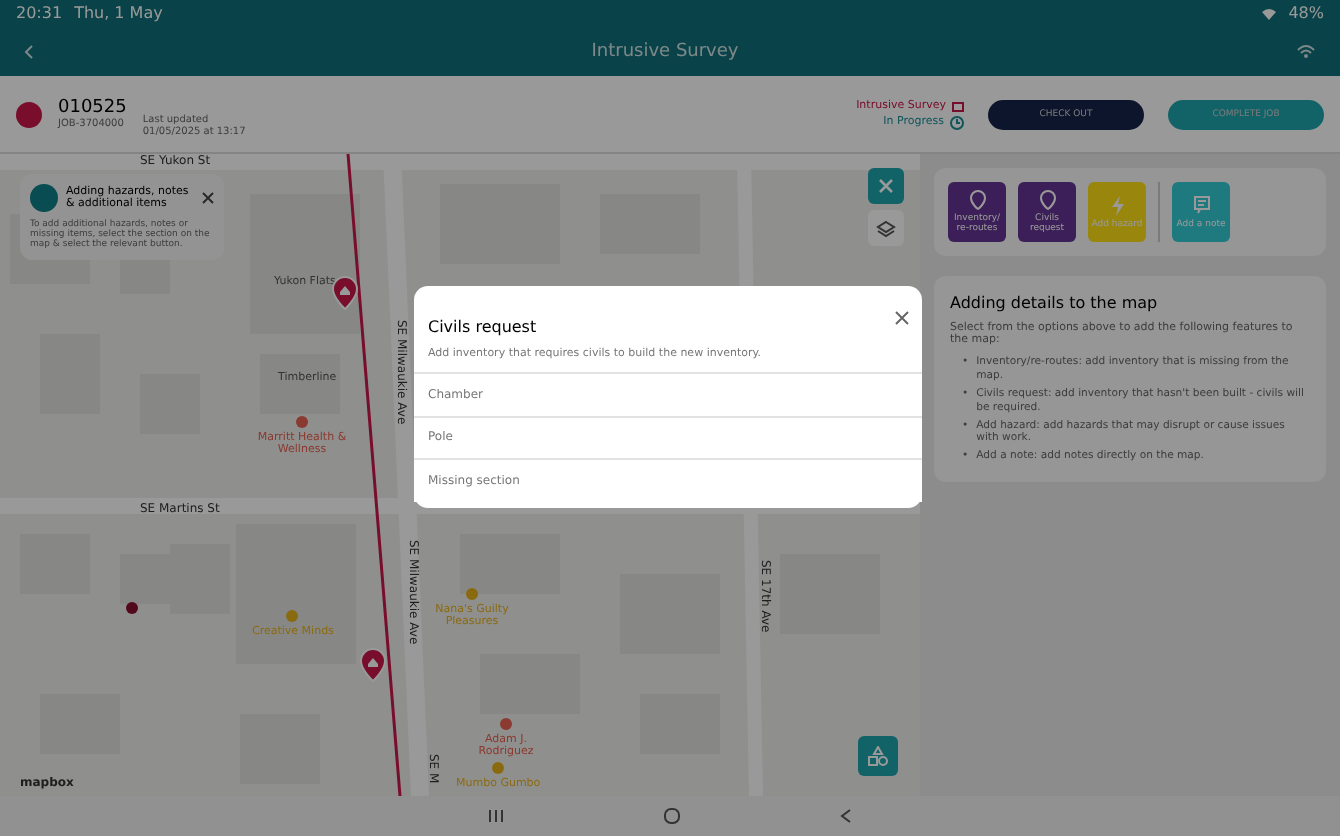  I want to click on back-icon, so click(846, 816).